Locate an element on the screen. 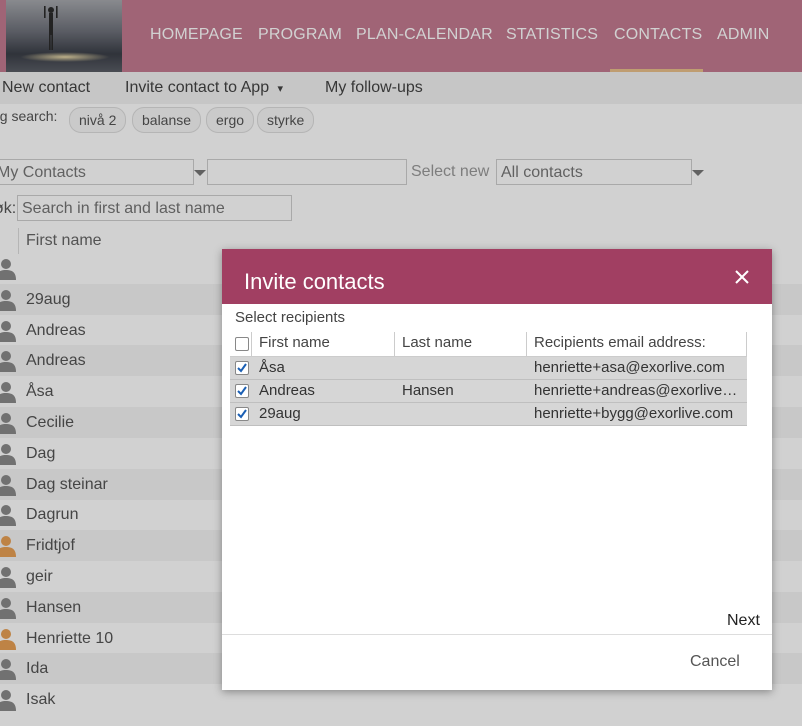  first-name-header: First name is located at coordinates (294, 342).